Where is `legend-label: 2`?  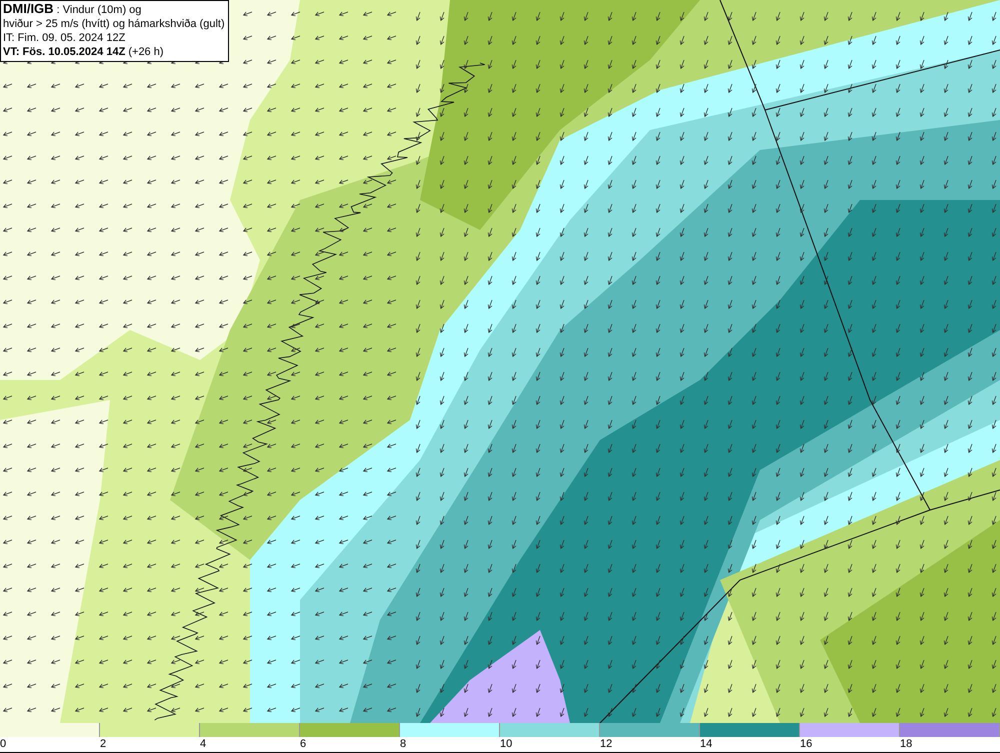 legend-label: 2 is located at coordinates (103, 744).